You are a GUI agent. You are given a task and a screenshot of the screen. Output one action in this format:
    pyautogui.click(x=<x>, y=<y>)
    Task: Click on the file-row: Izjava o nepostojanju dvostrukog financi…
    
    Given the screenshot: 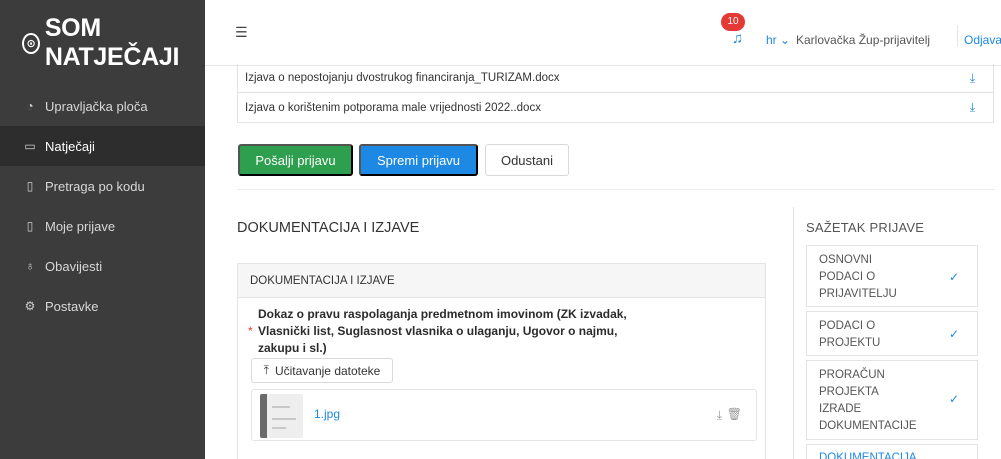 What is the action you would take?
    pyautogui.click(x=615, y=78)
    